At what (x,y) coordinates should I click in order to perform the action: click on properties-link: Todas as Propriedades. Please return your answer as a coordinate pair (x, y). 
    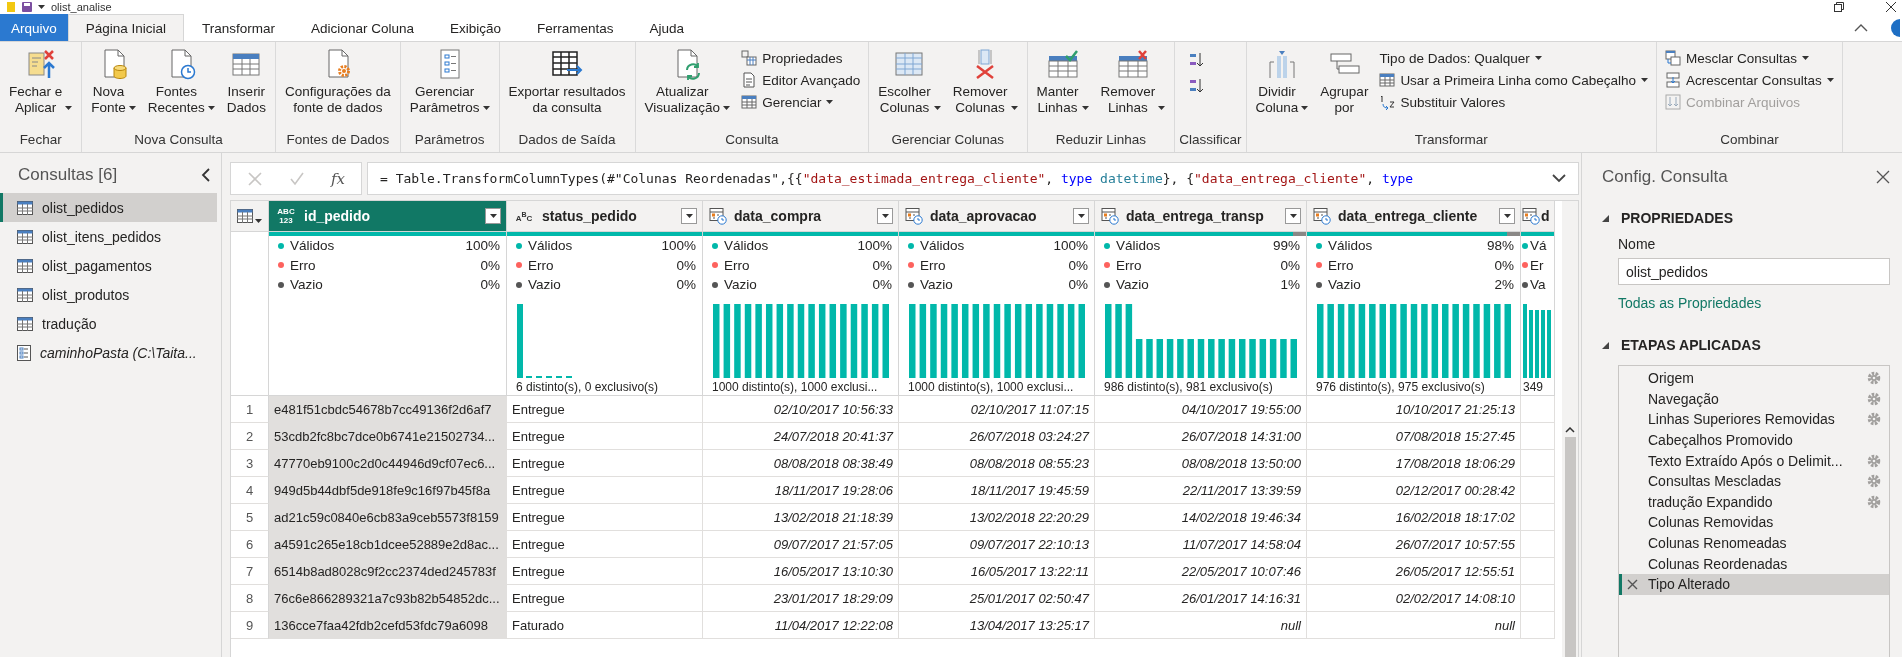
    Looking at the image, I should click on (1690, 303).